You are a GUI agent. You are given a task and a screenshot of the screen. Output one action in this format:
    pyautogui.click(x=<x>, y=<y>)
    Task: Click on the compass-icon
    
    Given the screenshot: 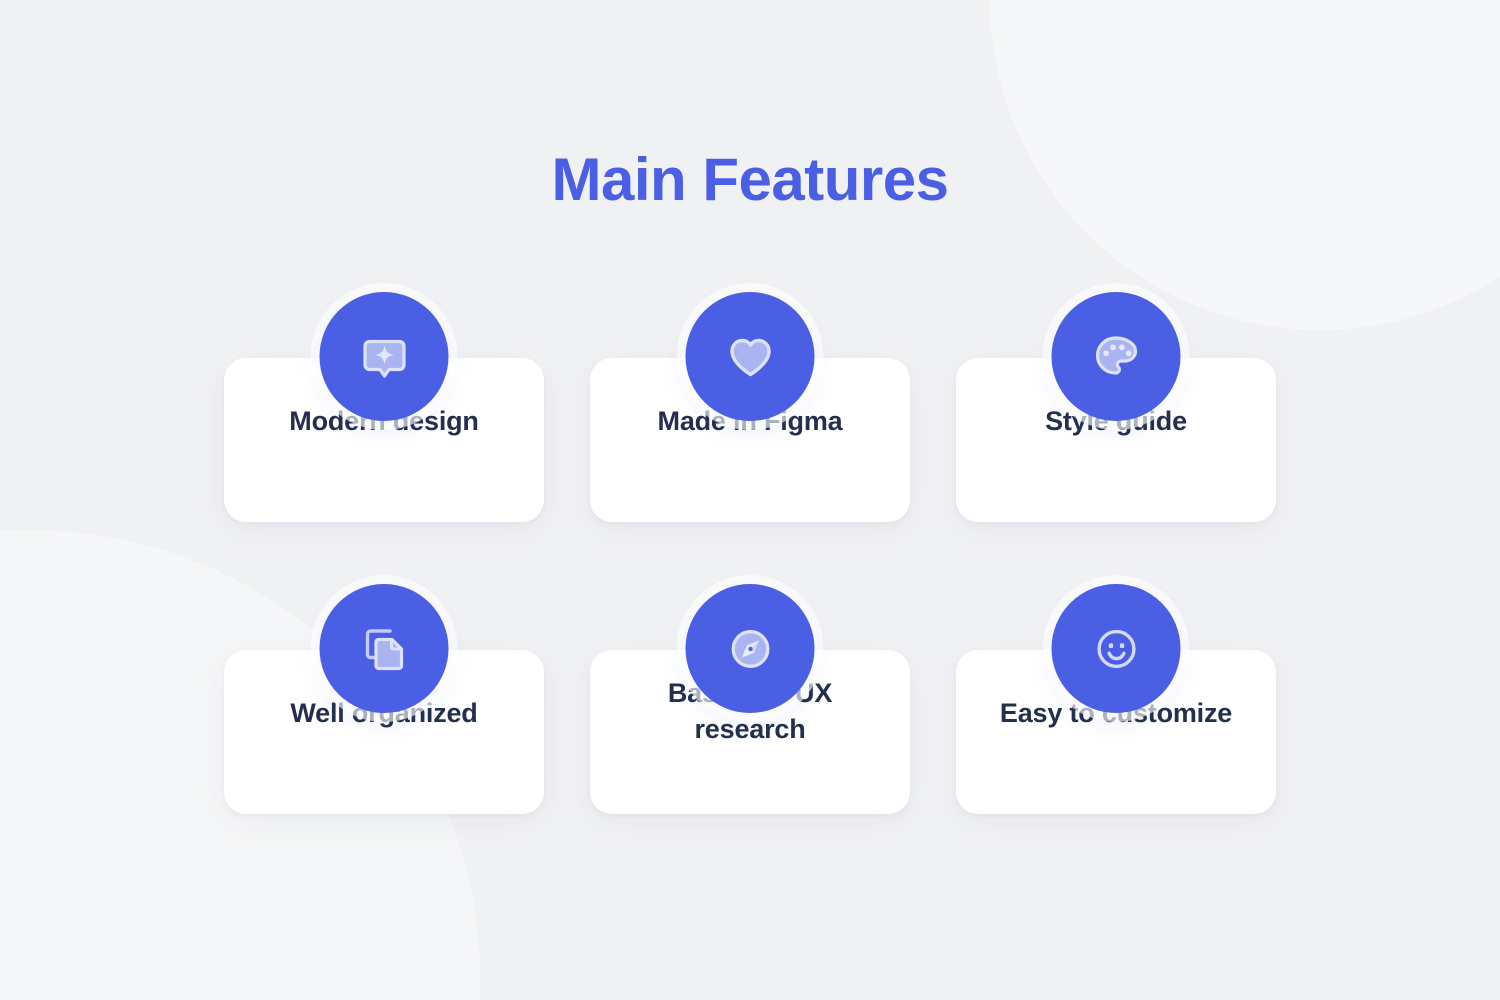 What is the action you would take?
    pyautogui.click(x=750, y=648)
    